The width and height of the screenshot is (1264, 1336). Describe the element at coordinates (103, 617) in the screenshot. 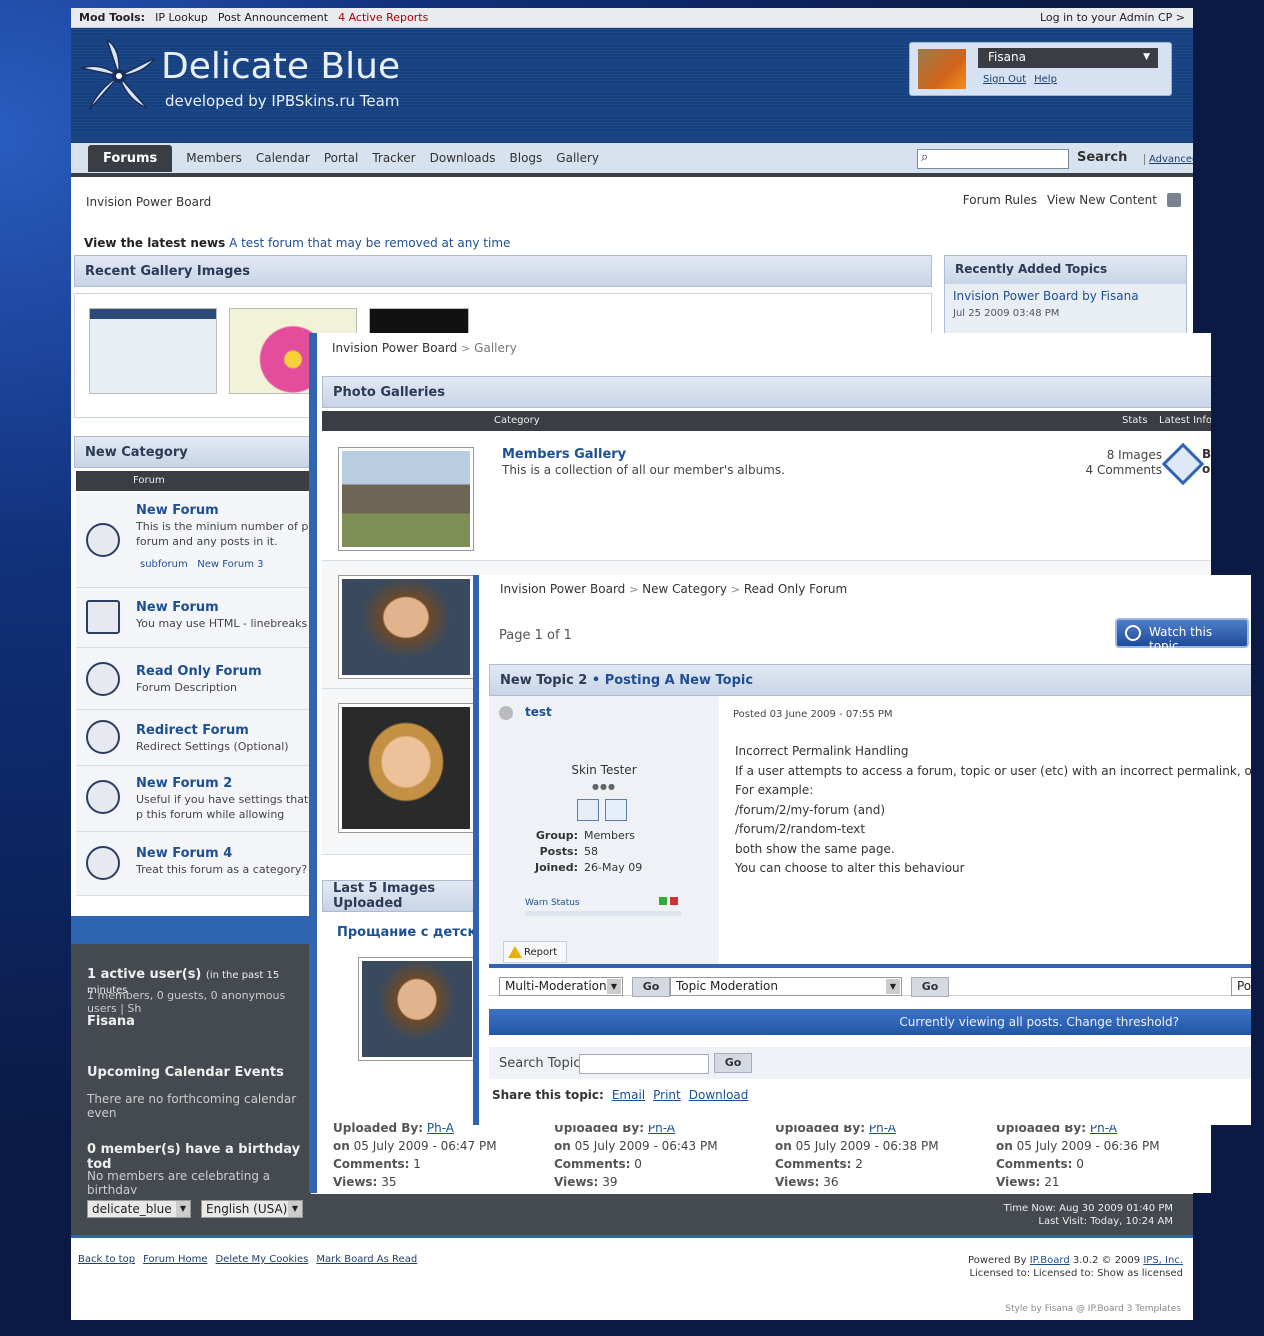

I see `forum-icon` at that location.